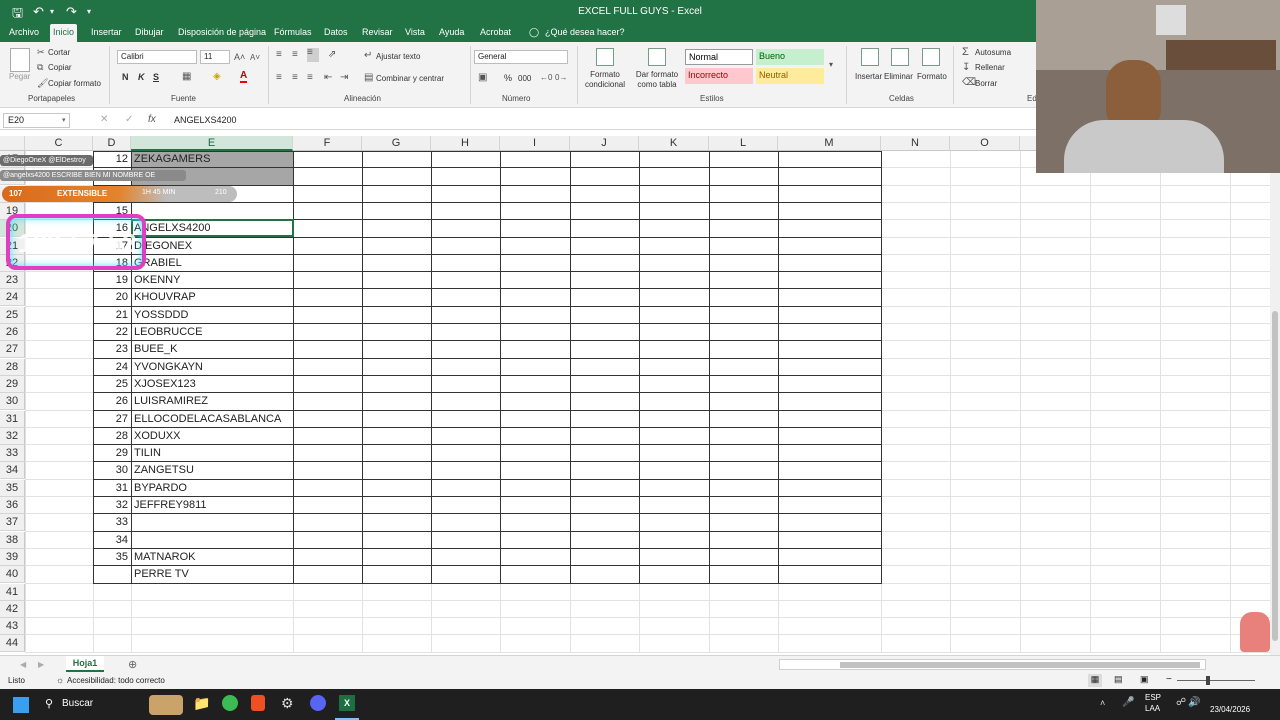 The image size is (1280, 720). Describe the element at coordinates (213, 453) in the screenshot. I see `cell-e: TILIN` at that location.